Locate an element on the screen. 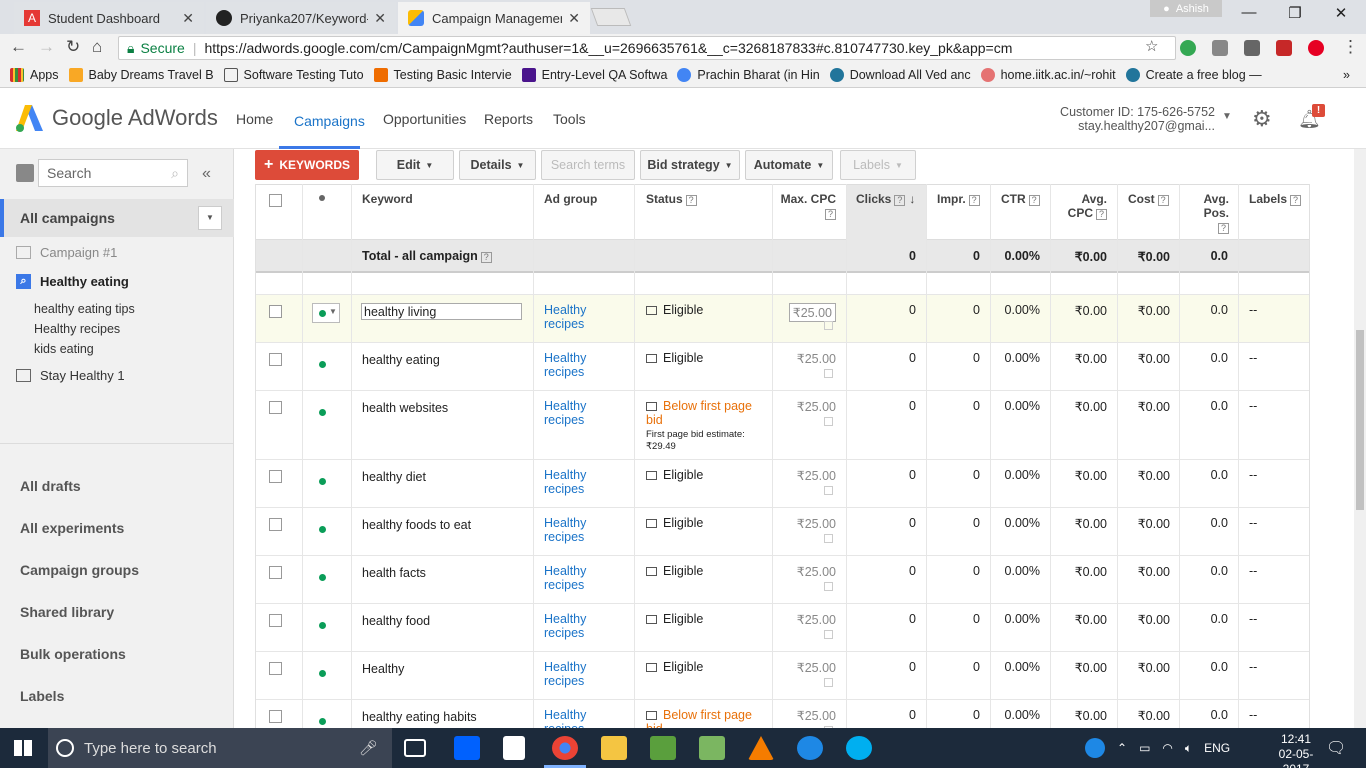  header-status: Status? is located at coordinates (671, 199).